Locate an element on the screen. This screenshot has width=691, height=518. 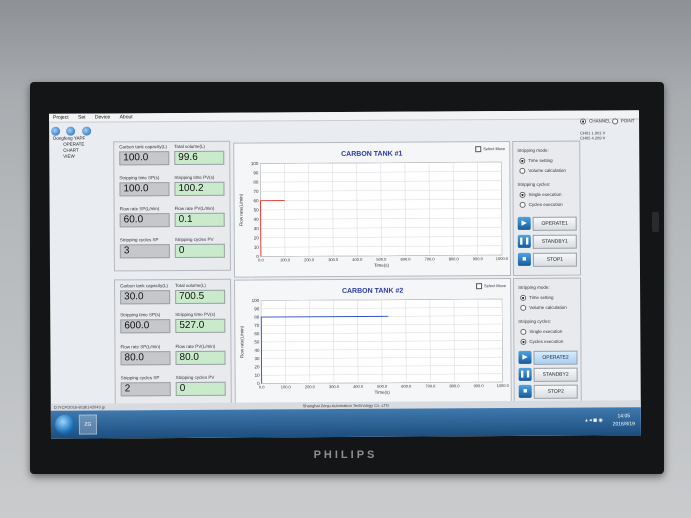
operate2-button: ▶ OPERATE2 is located at coordinates (548, 357).